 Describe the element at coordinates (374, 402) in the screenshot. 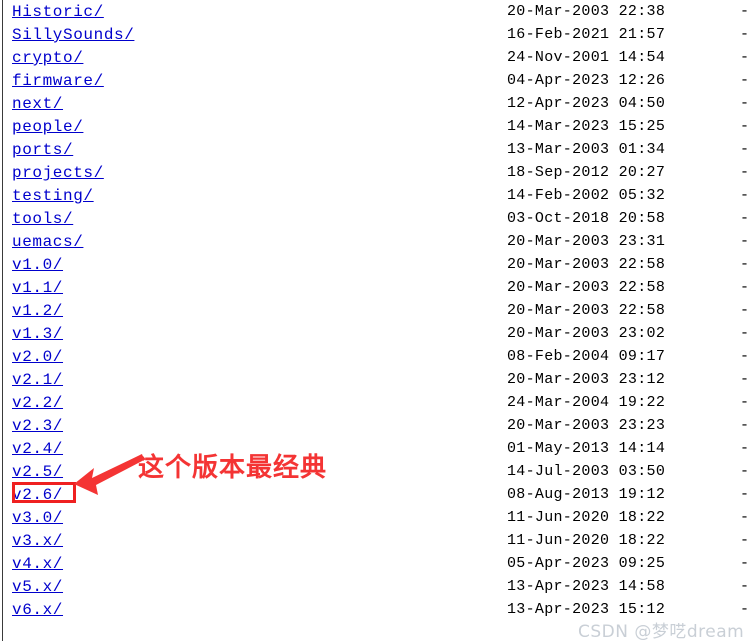

I see `listing-row: v2.2/24-Mar-2004 19:22 -` at that location.